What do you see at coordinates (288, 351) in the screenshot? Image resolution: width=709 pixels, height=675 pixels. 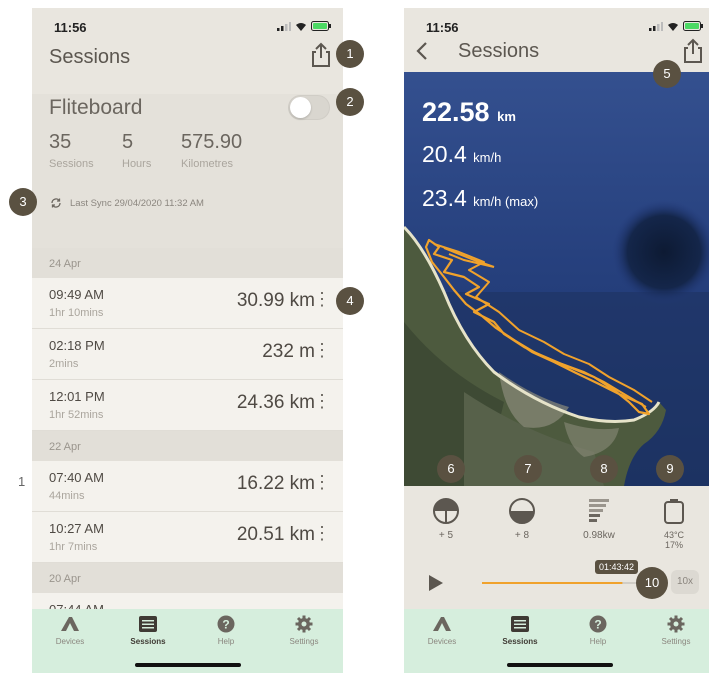 I see `session-distance: 232 m` at bounding box center [288, 351].